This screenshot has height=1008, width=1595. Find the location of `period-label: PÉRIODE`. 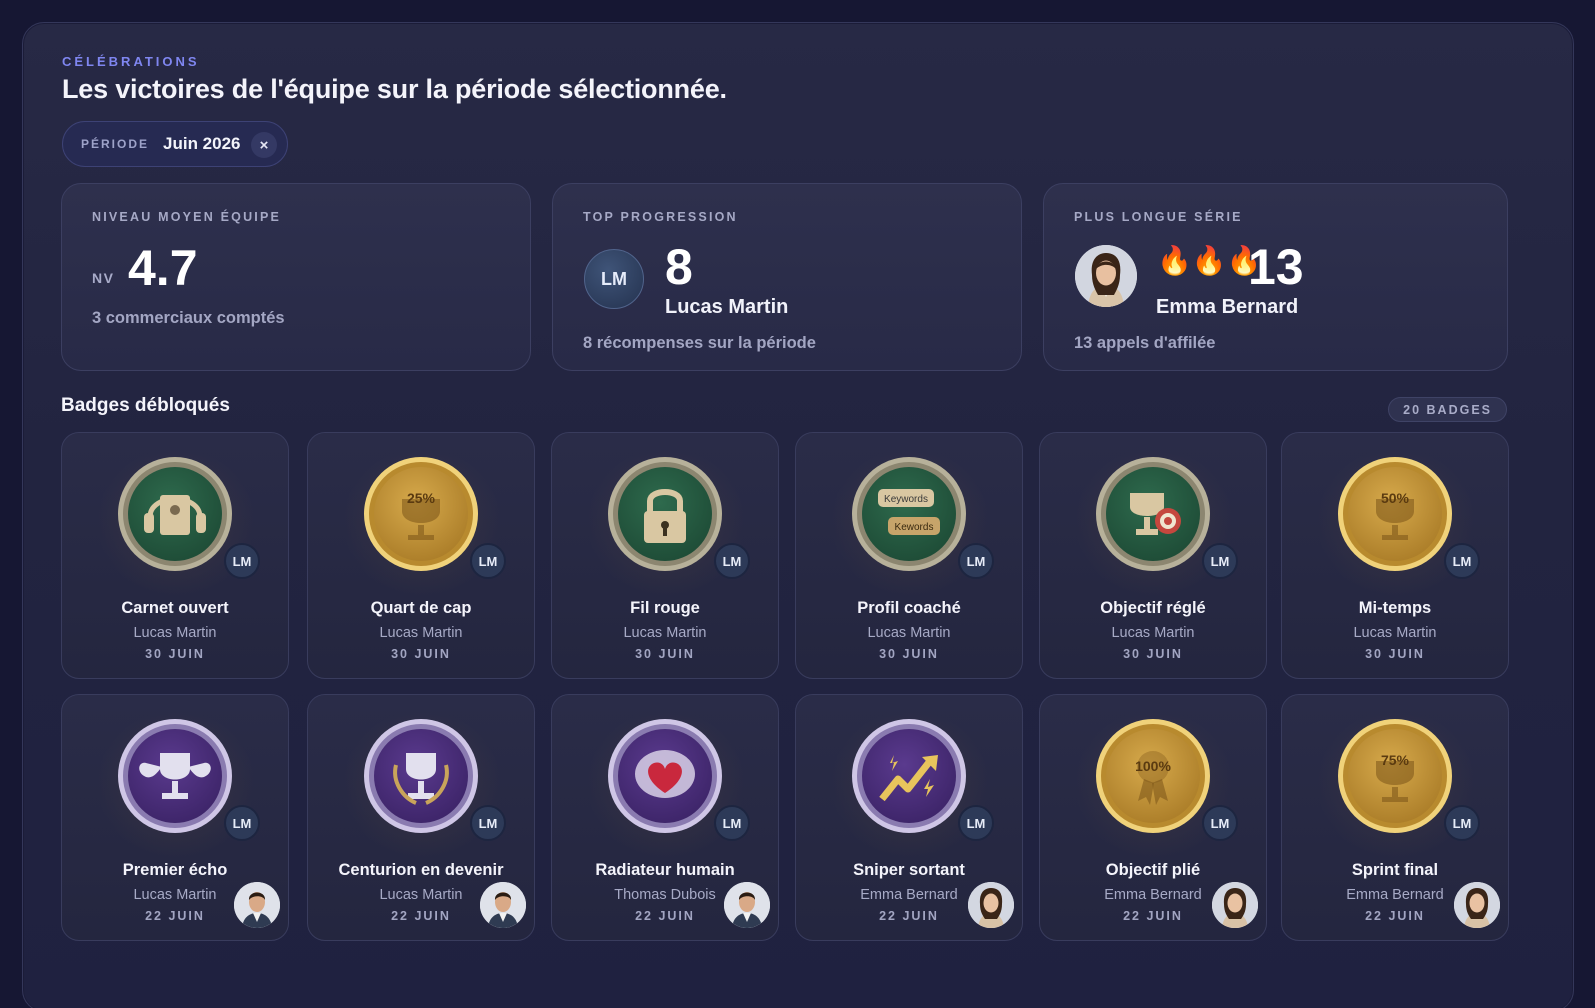

period-label: PÉRIODE is located at coordinates (115, 144).